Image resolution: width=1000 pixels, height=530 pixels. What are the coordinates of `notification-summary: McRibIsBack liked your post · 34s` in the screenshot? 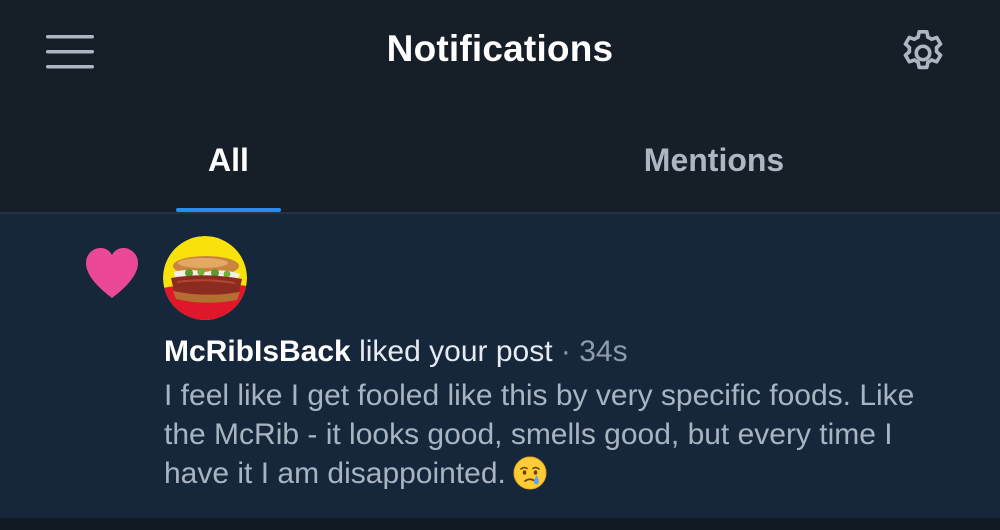 It's located at (396, 352).